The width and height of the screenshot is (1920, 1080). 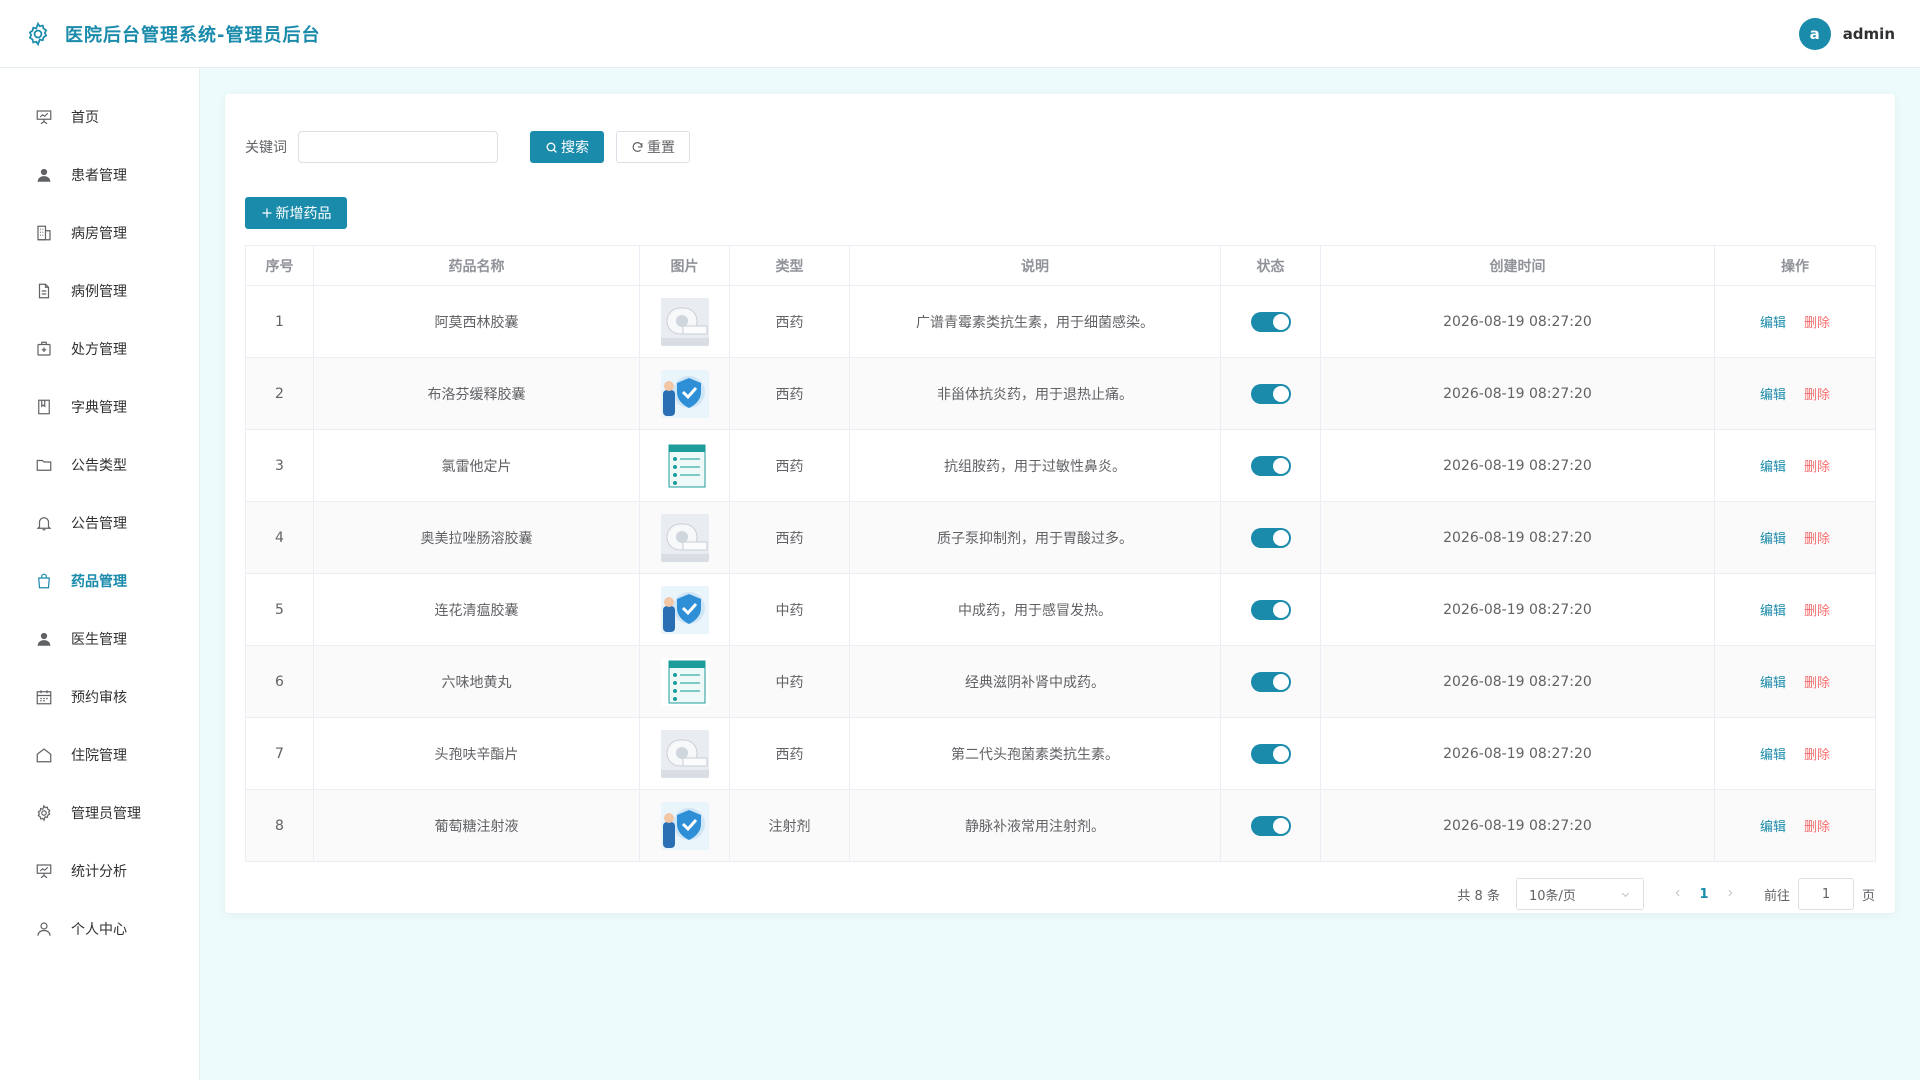 I want to click on next-page-button, so click(x=1730, y=894).